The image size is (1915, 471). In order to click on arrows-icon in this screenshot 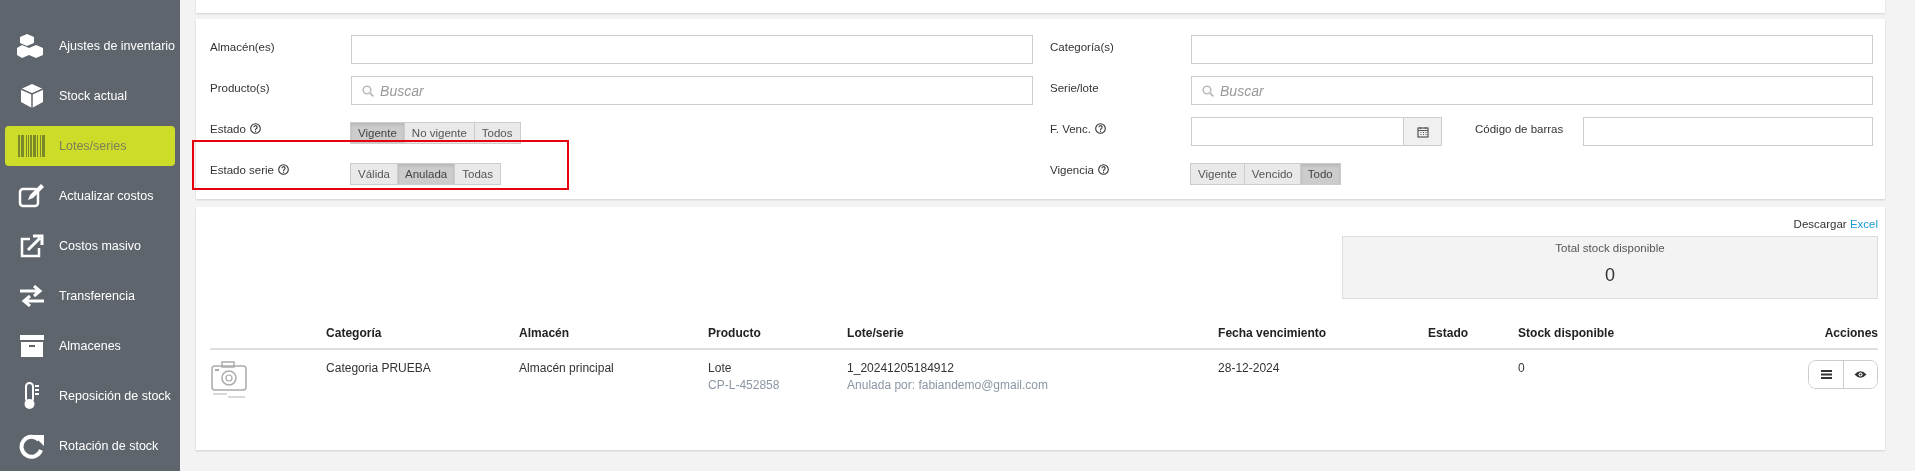, I will do `click(32, 296)`.